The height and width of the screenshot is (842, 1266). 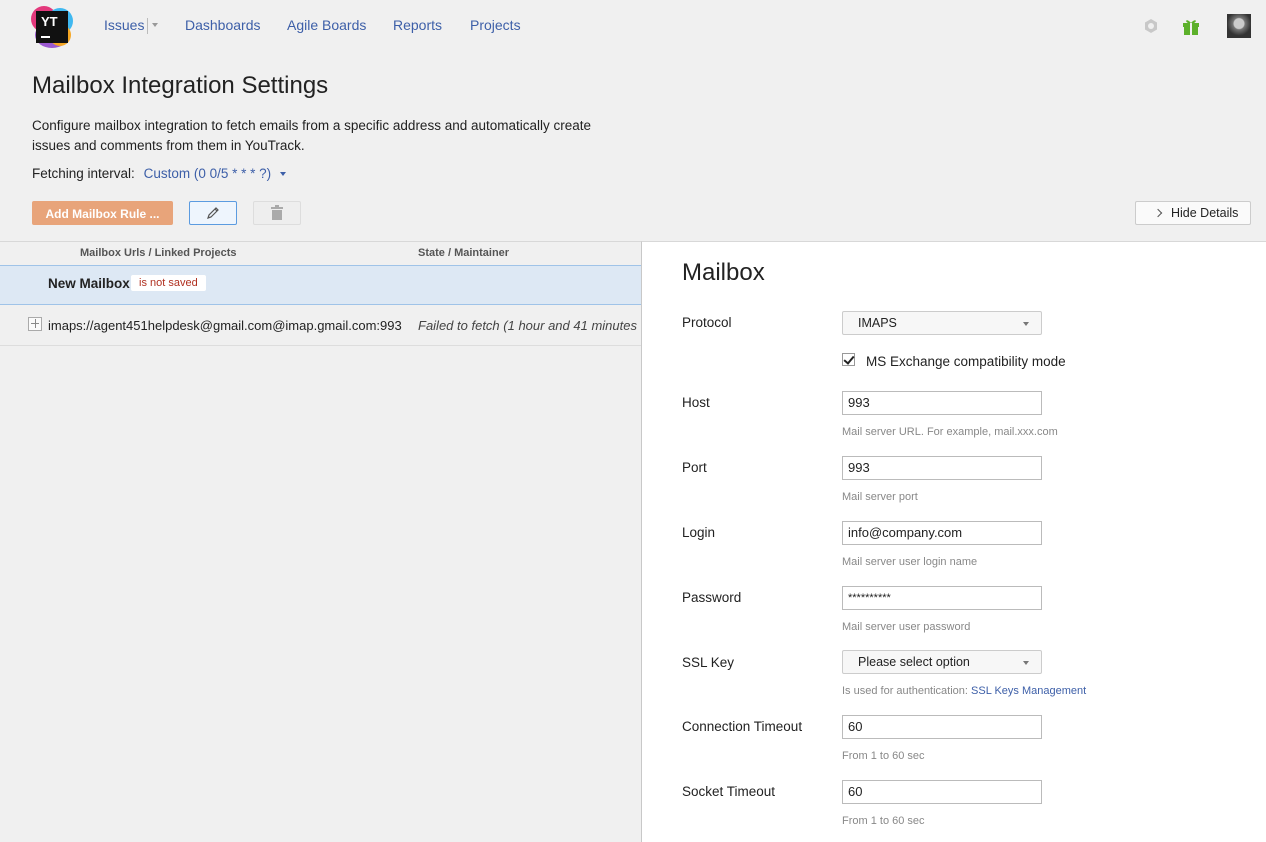 What do you see at coordinates (326, 25) in the screenshot?
I see `nav-agile-boards: Agile Boards` at bounding box center [326, 25].